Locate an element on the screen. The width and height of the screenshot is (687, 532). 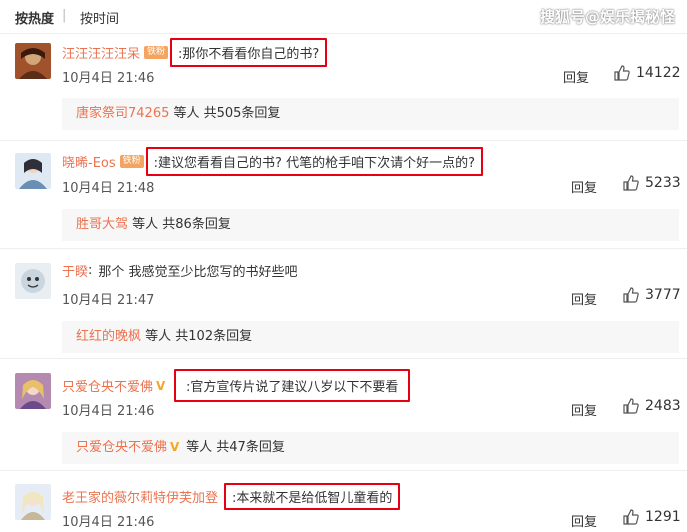
sub-replies-summary: 胜哥大驾 等人 共86条回复 is located at coordinates (370, 225).